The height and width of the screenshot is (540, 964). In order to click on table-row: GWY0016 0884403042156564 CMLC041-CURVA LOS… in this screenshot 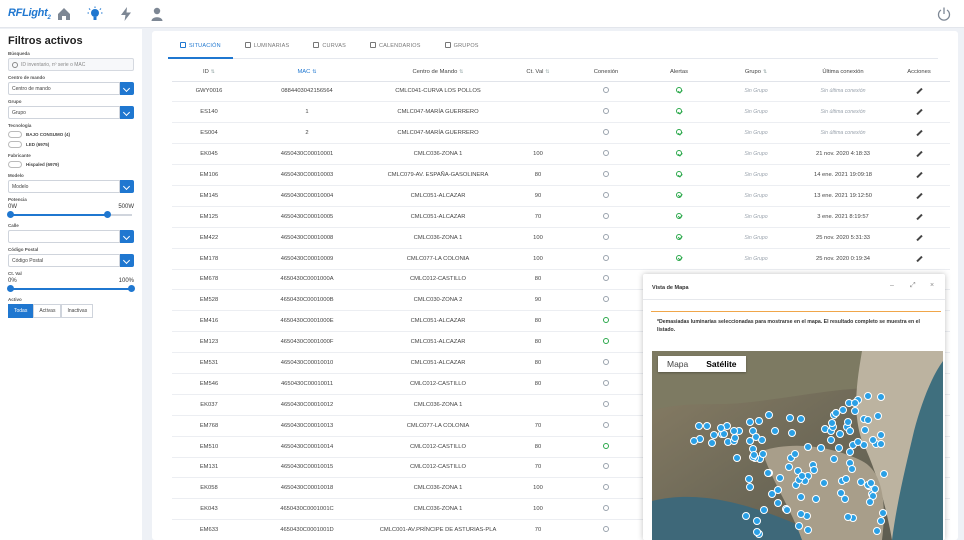, I will do `click(561, 92)`.